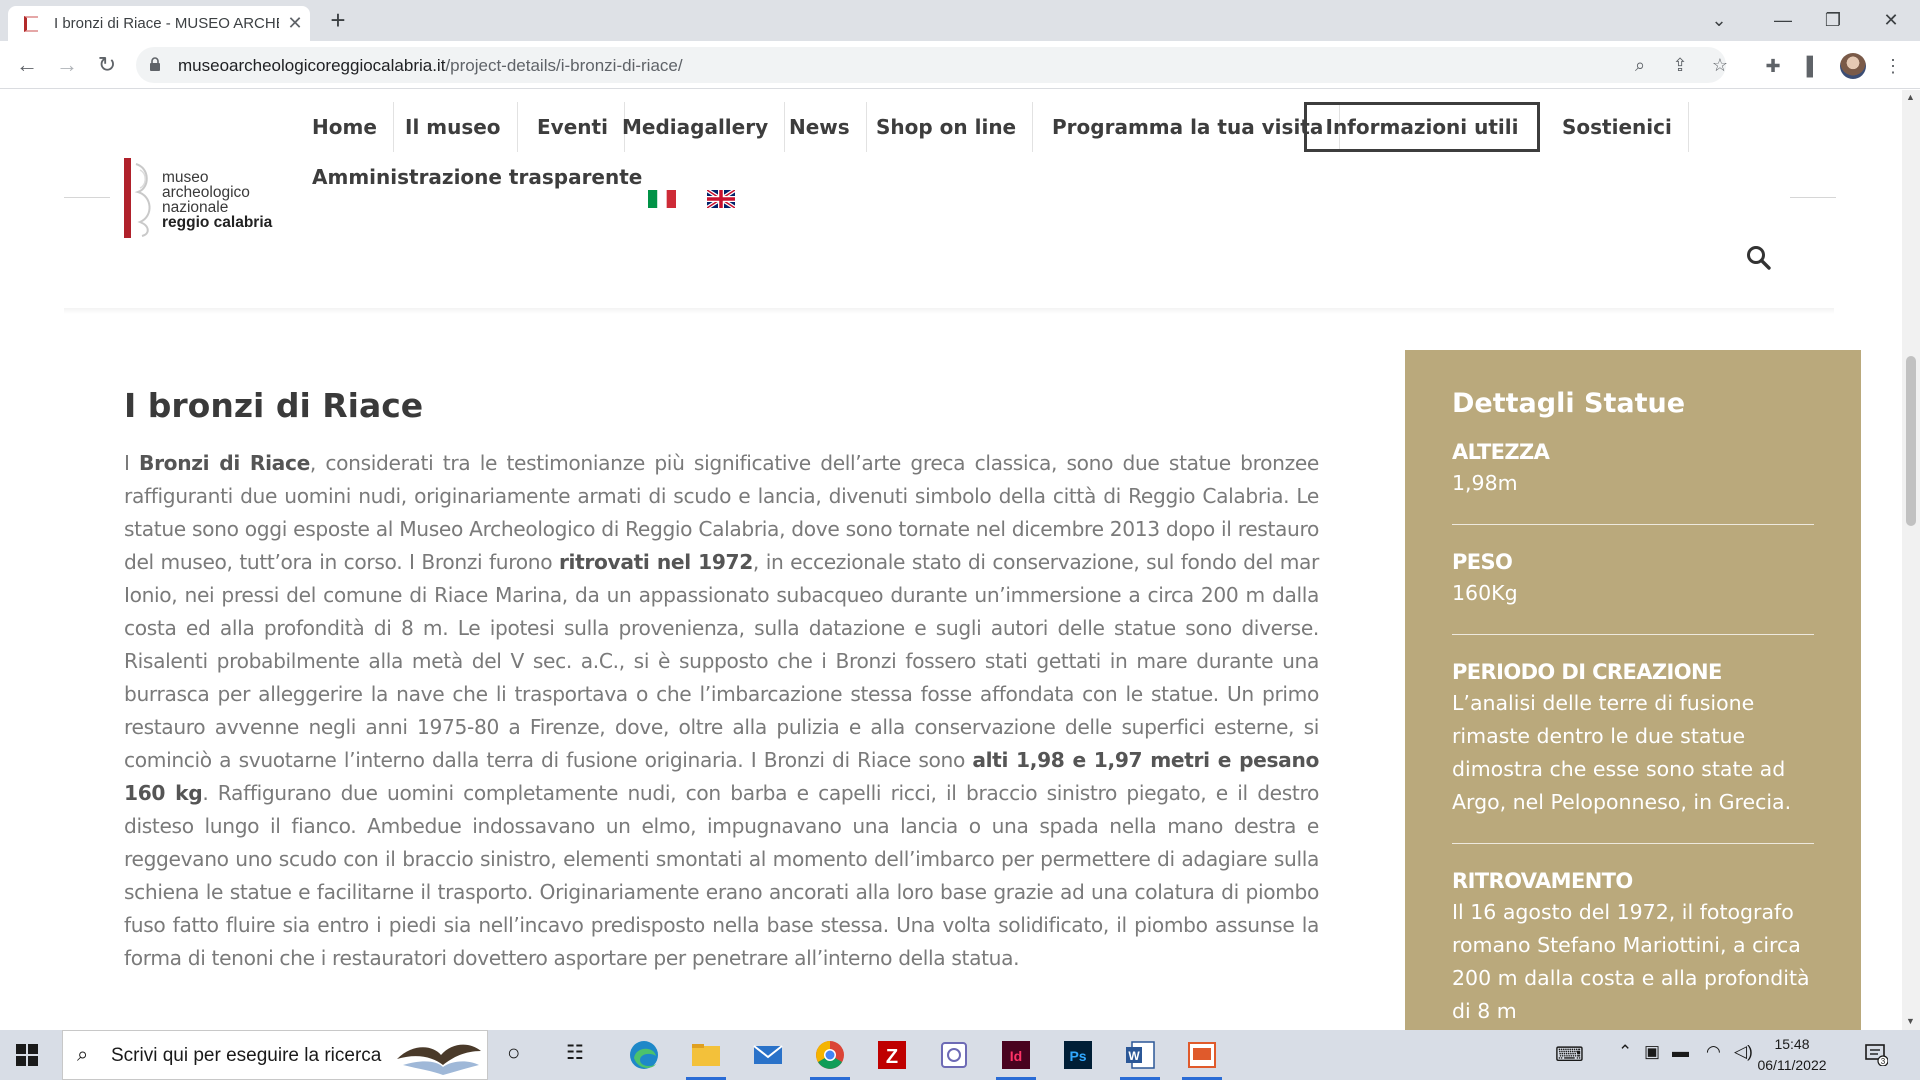 This screenshot has height=1080, width=1920. I want to click on zoom-icon: ⌕, so click(1640, 65).